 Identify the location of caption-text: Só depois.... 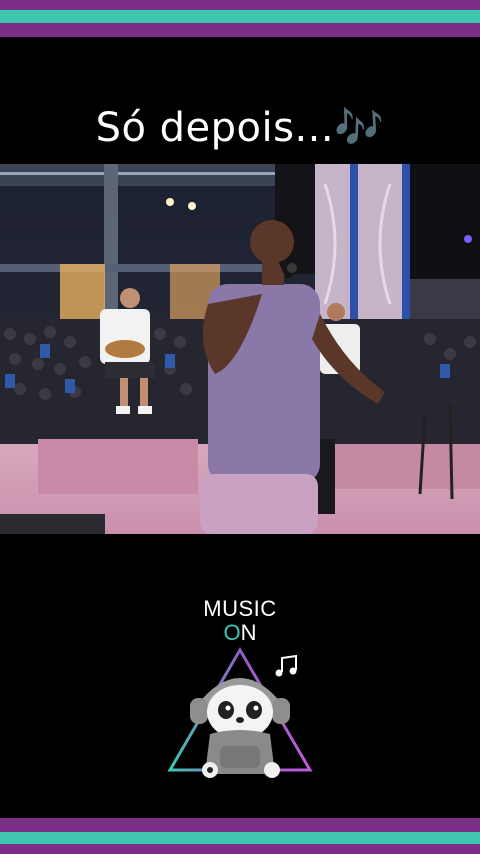
(215, 128).